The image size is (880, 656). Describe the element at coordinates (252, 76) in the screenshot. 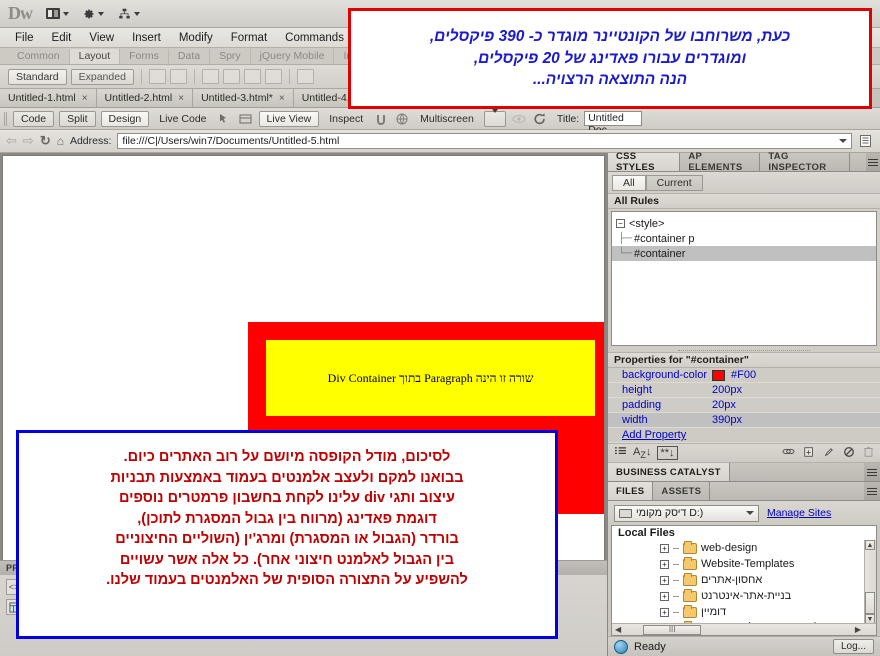

I see `spry-accordion-icon` at that location.